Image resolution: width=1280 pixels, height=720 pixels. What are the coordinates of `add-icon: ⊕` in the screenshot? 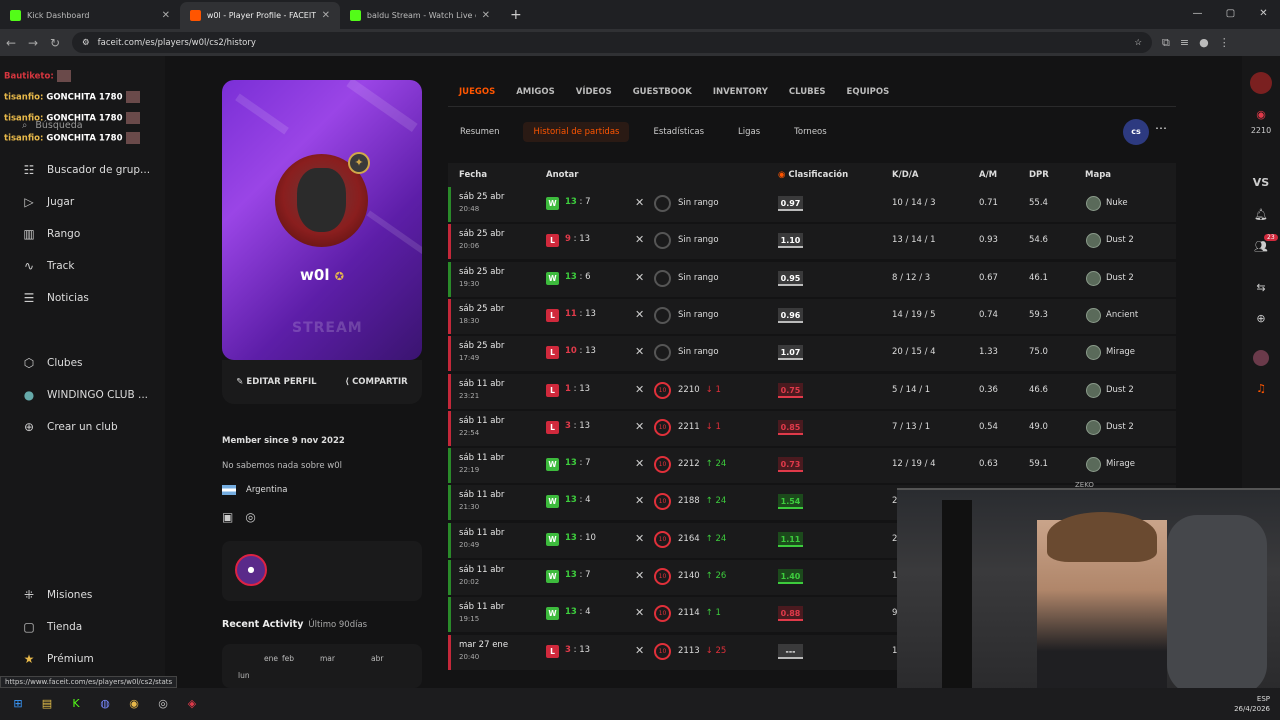 It's located at (1261, 318).